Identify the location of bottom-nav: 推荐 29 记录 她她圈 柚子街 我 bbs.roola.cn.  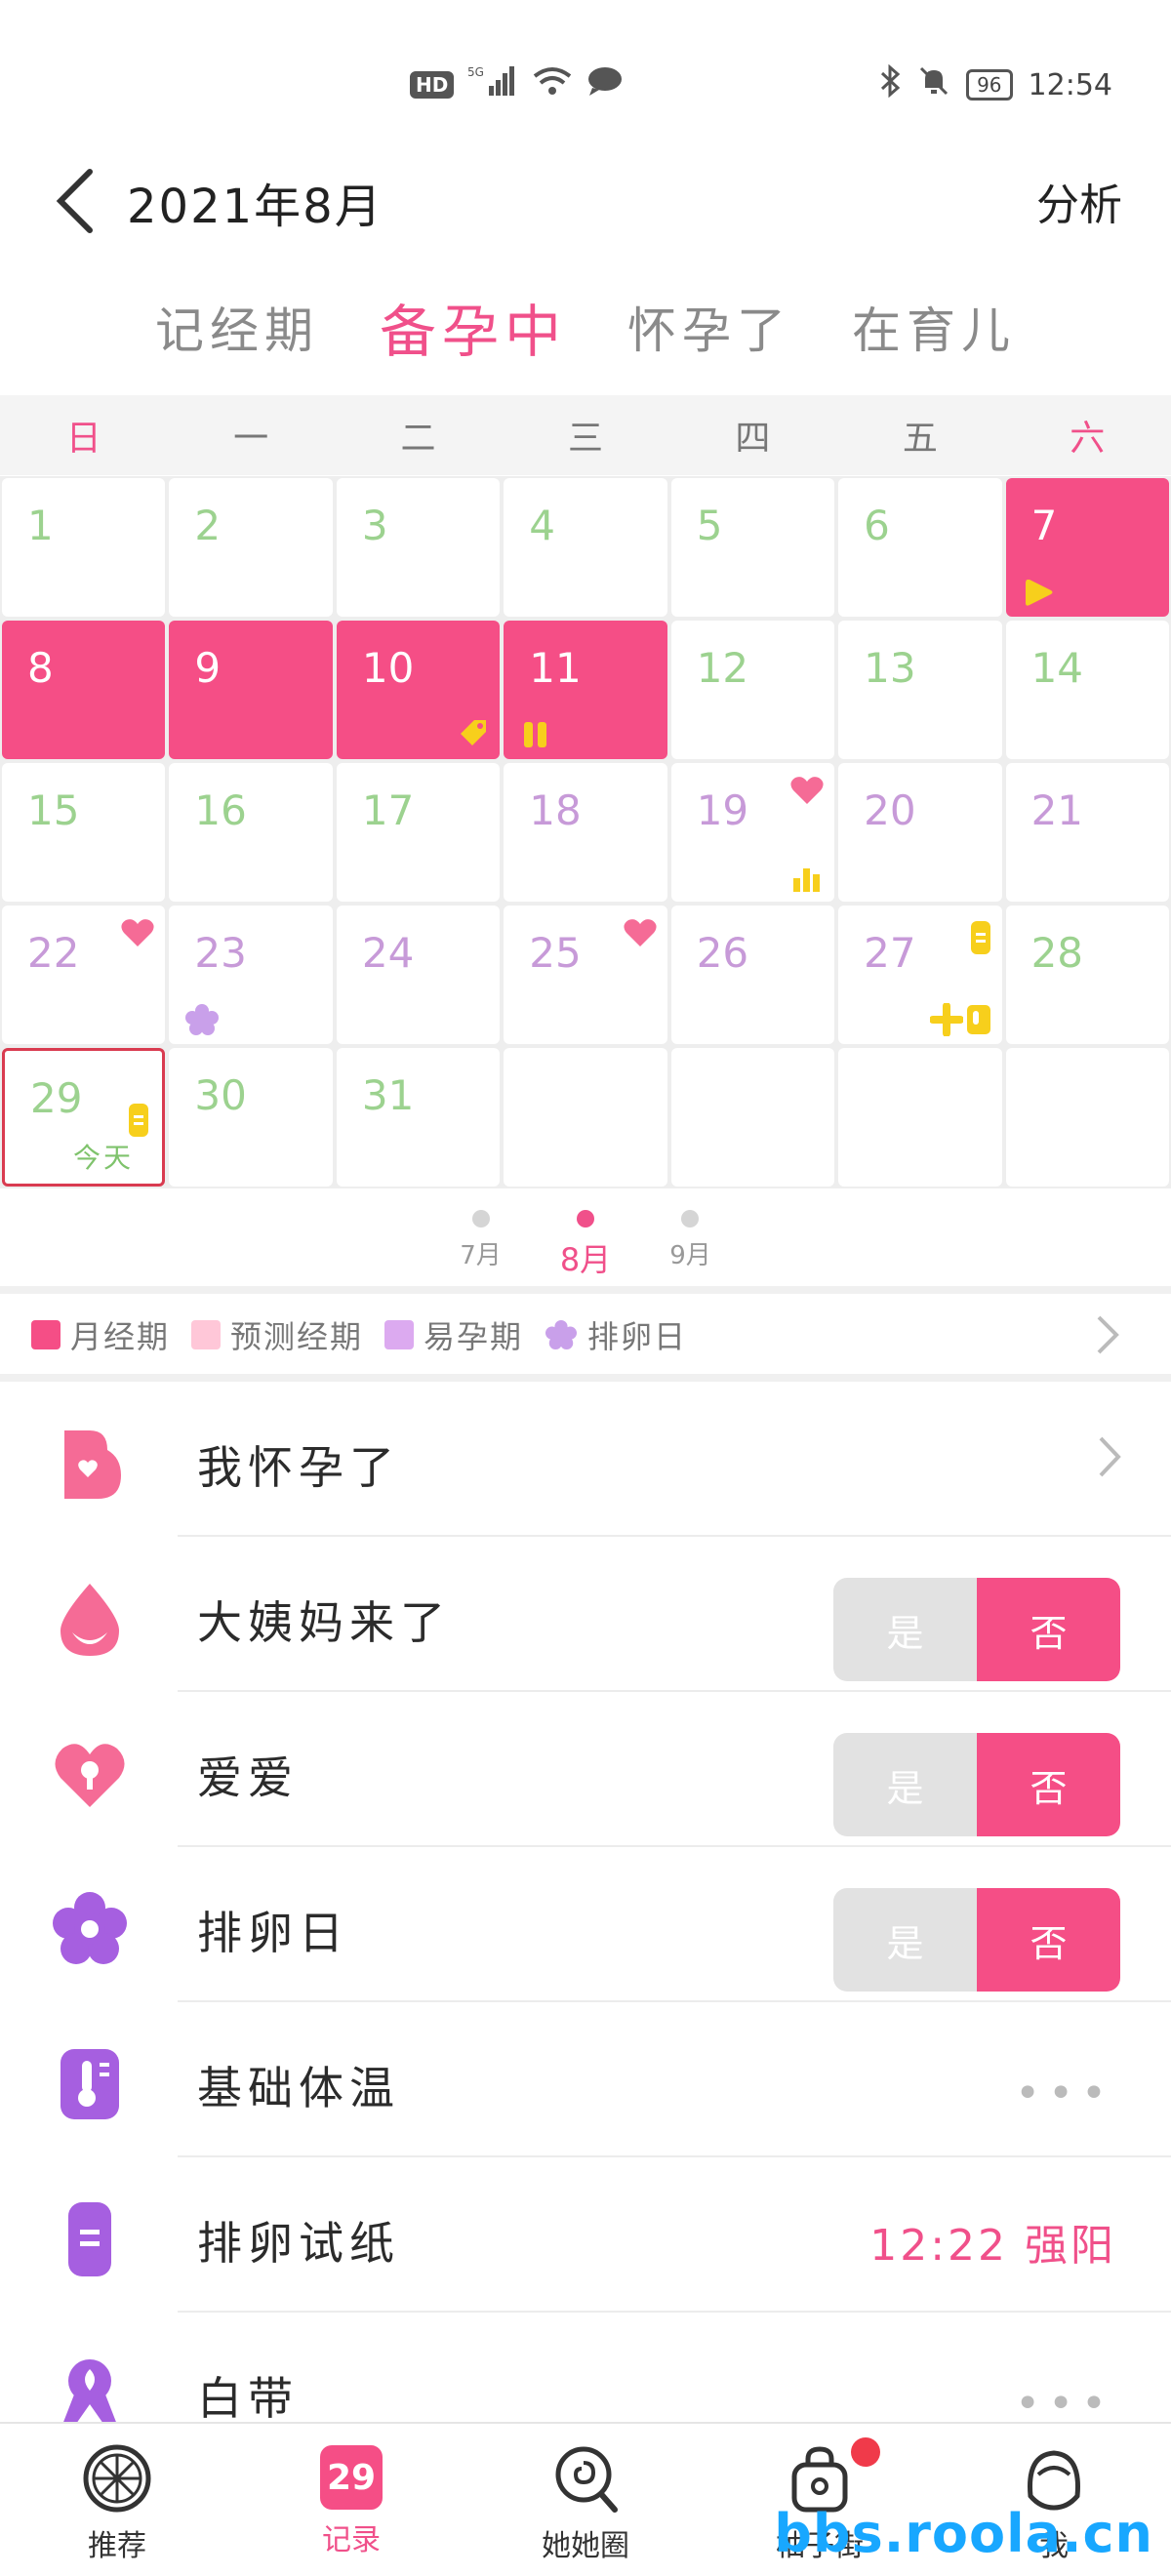
(585, 2499).